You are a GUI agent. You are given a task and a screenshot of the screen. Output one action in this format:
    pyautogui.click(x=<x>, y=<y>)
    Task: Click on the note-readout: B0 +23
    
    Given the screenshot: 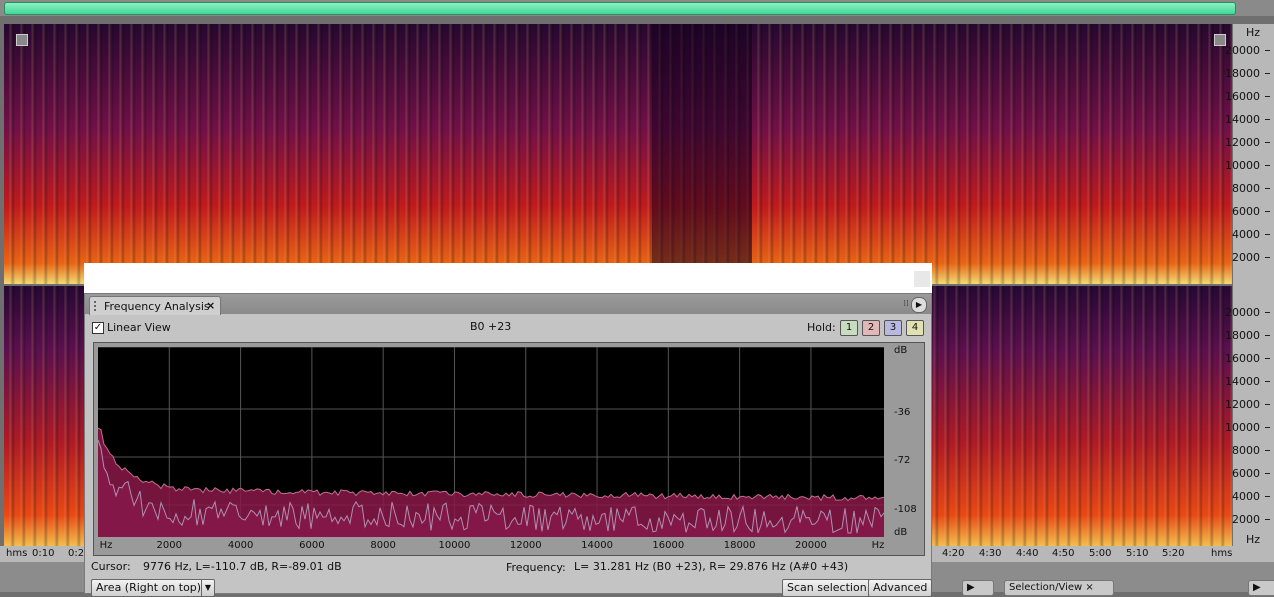 What is the action you would take?
    pyautogui.click(x=491, y=326)
    